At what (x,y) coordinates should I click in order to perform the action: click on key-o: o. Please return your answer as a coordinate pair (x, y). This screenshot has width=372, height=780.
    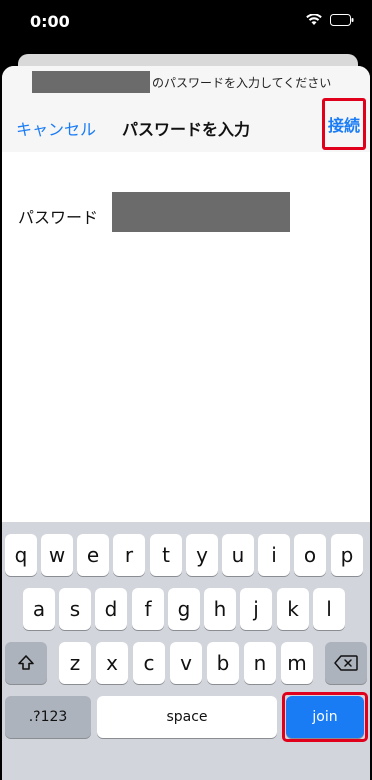
    Looking at the image, I should click on (310, 555).